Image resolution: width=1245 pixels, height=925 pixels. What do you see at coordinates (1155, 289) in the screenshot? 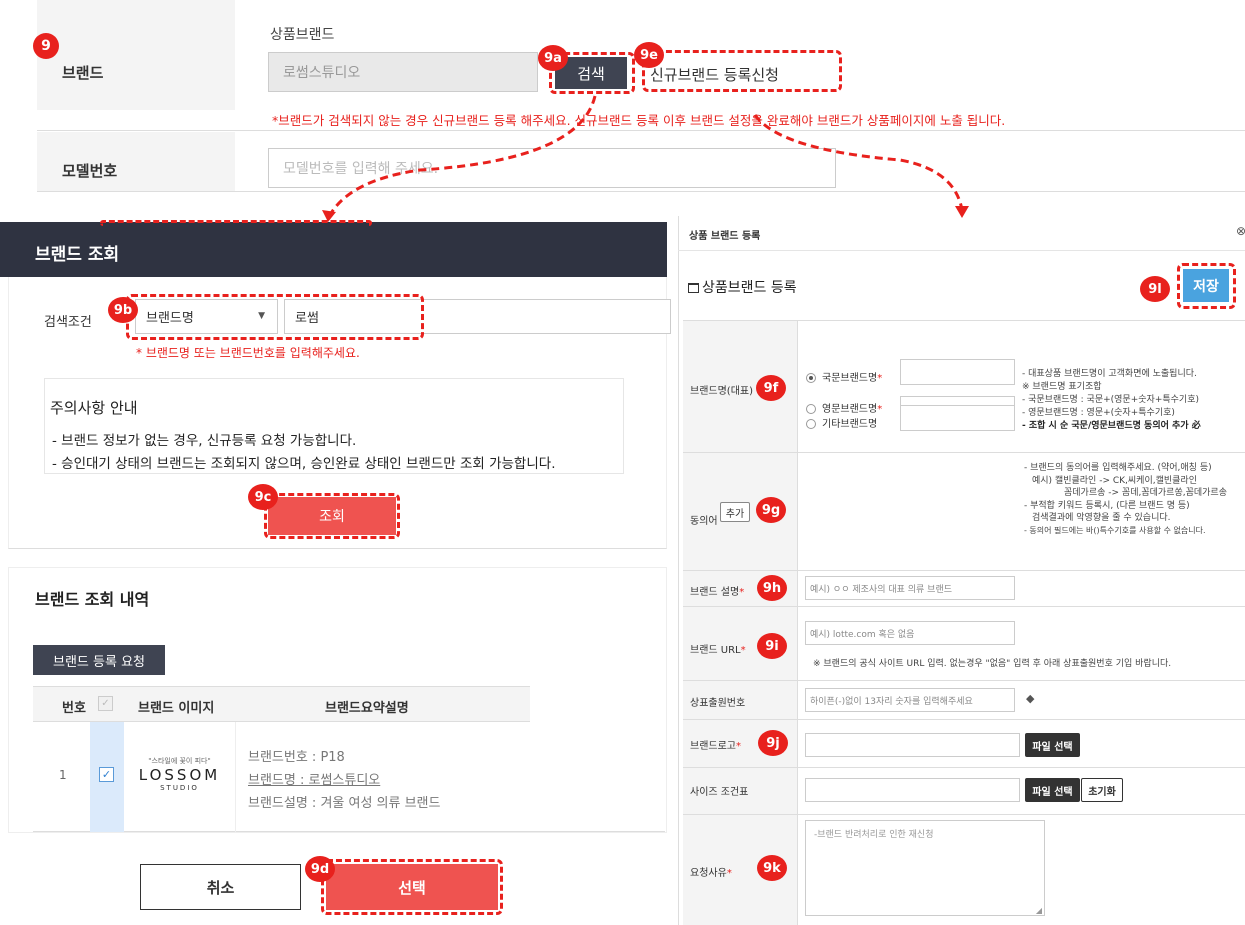
I see `save-badge: 9l` at bounding box center [1155, 289].